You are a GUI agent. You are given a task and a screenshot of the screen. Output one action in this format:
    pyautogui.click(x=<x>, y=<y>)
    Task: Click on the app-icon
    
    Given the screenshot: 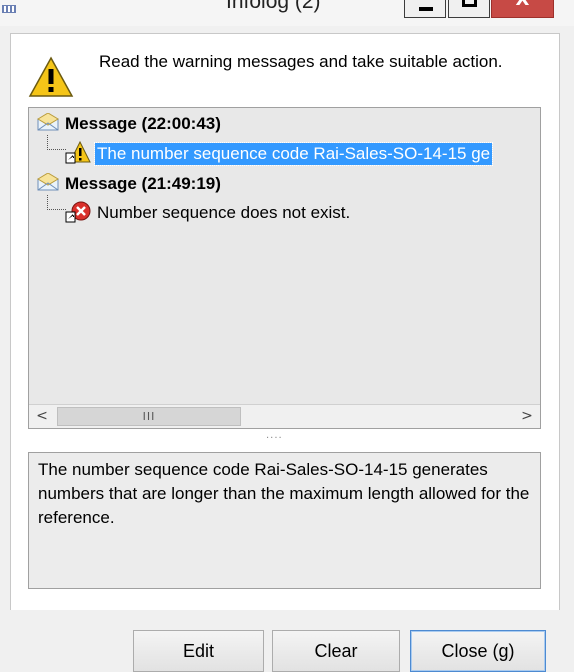 What is the action you would take?
    pyautogui.click(x=9, y=6)
    